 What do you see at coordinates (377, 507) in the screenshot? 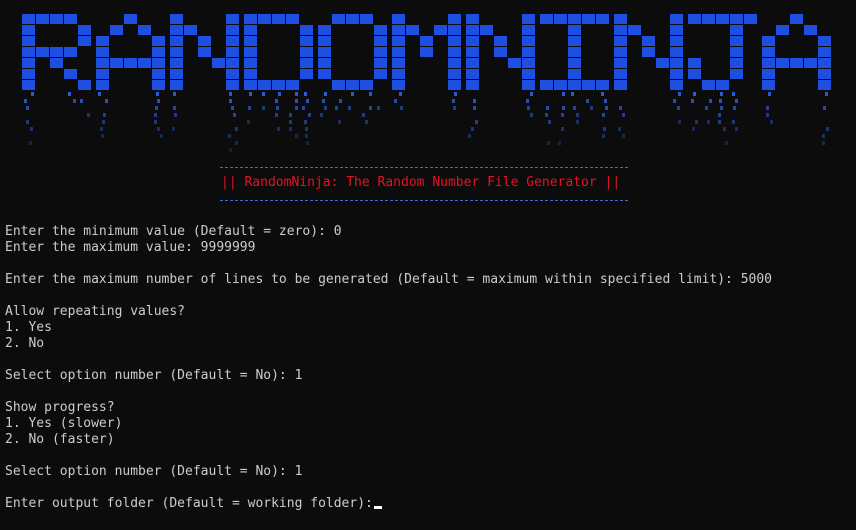
I see `text-cursor` at bounding box center [377, 507].